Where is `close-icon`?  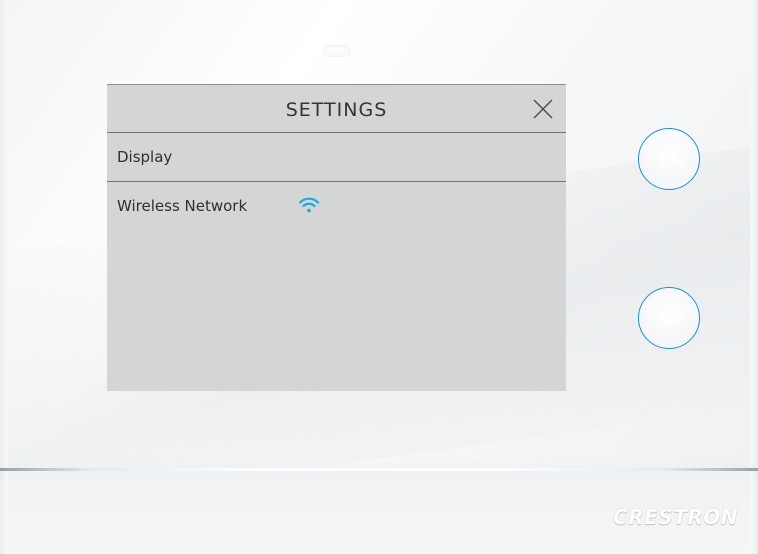 close-icon is located at coordinates (543, 109).